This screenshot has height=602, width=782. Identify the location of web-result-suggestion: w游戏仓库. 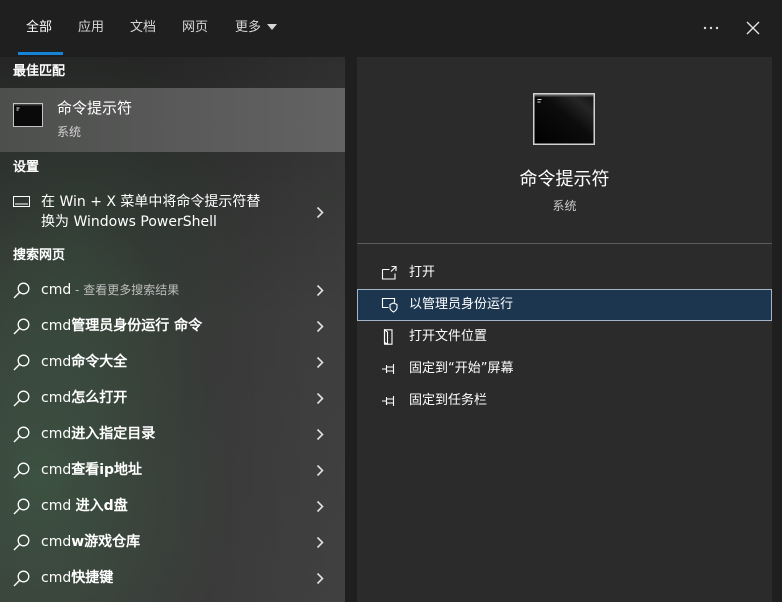
(106, 542).